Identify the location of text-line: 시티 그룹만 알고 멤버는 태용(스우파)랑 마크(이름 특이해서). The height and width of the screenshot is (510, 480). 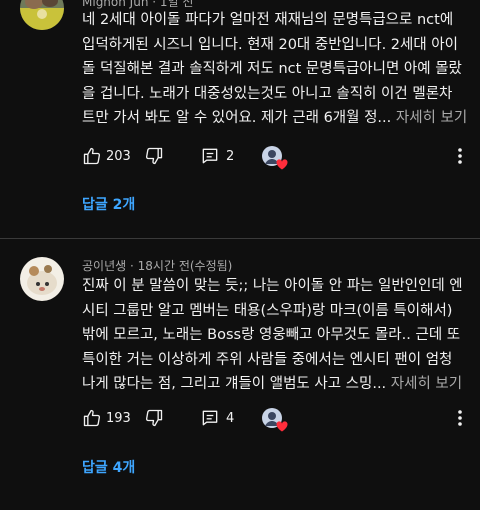
(267, 310).